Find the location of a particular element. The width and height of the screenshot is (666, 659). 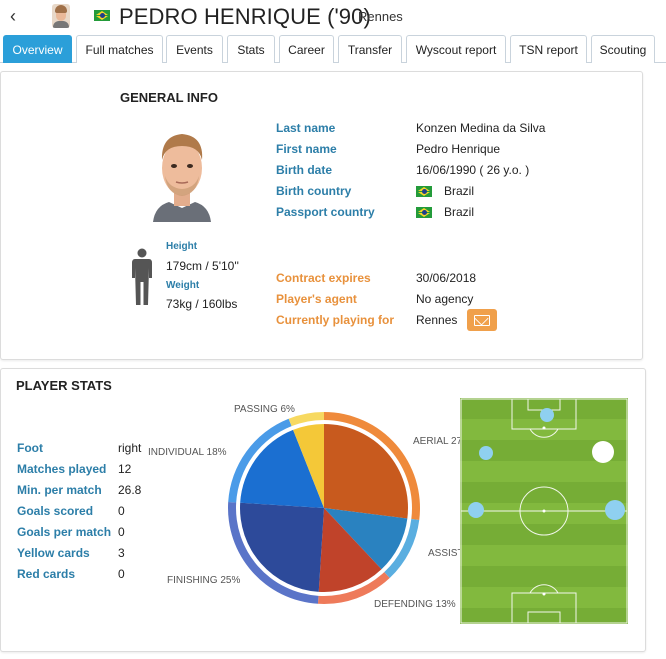

club-name: Rennes is located at coordinates (380, 16).